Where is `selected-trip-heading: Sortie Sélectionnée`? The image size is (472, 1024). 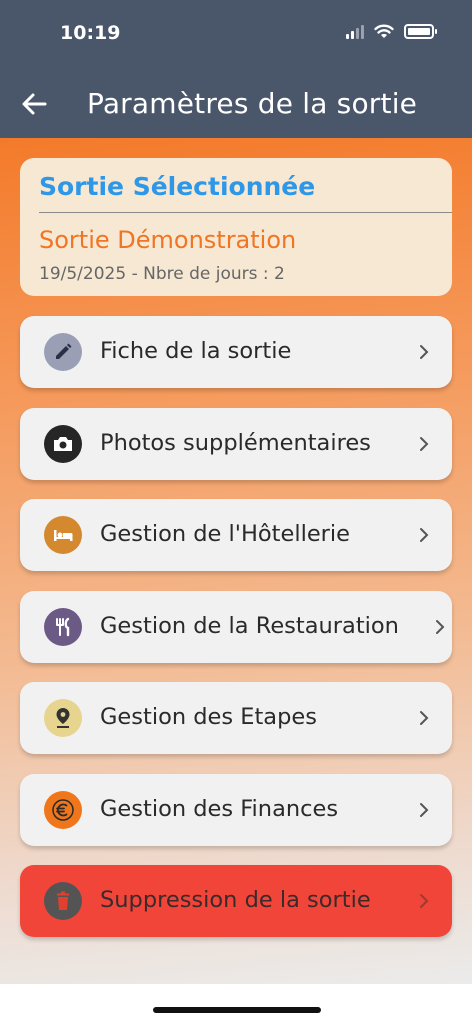 selected-trip-heading: Sortie Sélectionnée is located at coordinates (177, 186).